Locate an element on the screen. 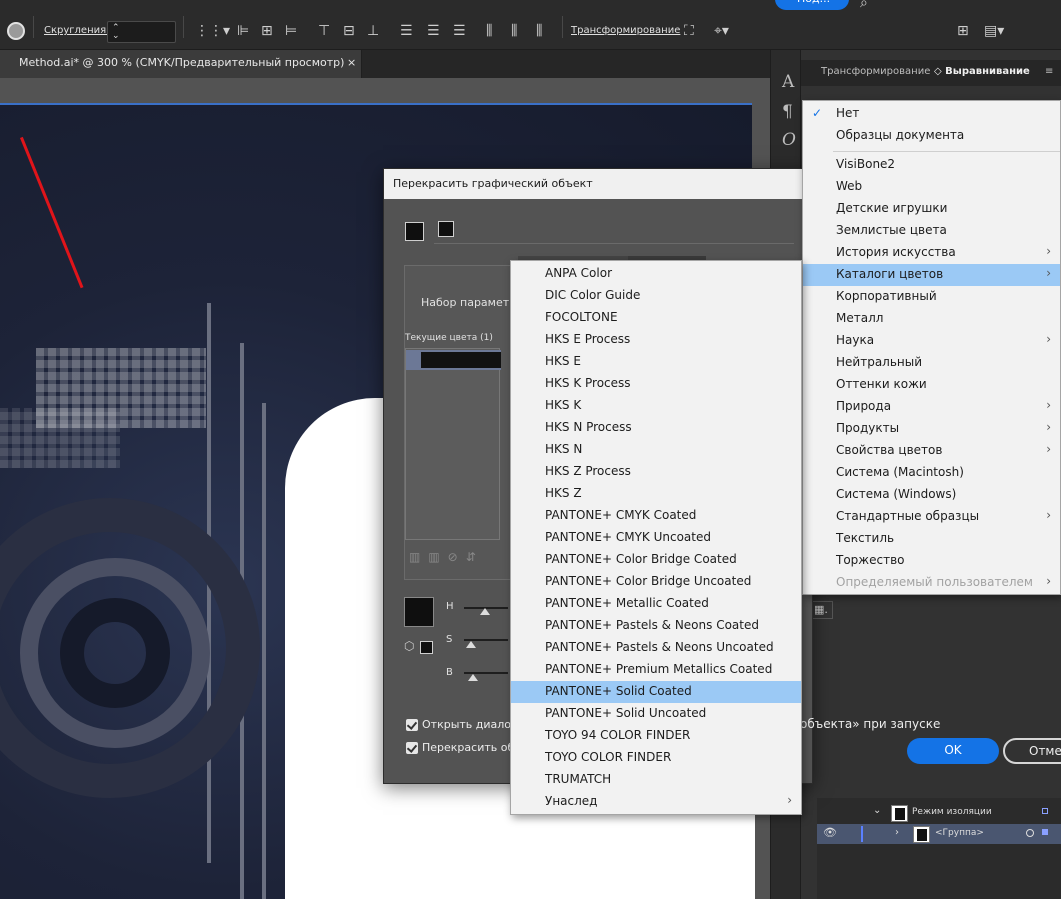  menu-item-текстиль: Текстиль is located at coordinates (931, 539).